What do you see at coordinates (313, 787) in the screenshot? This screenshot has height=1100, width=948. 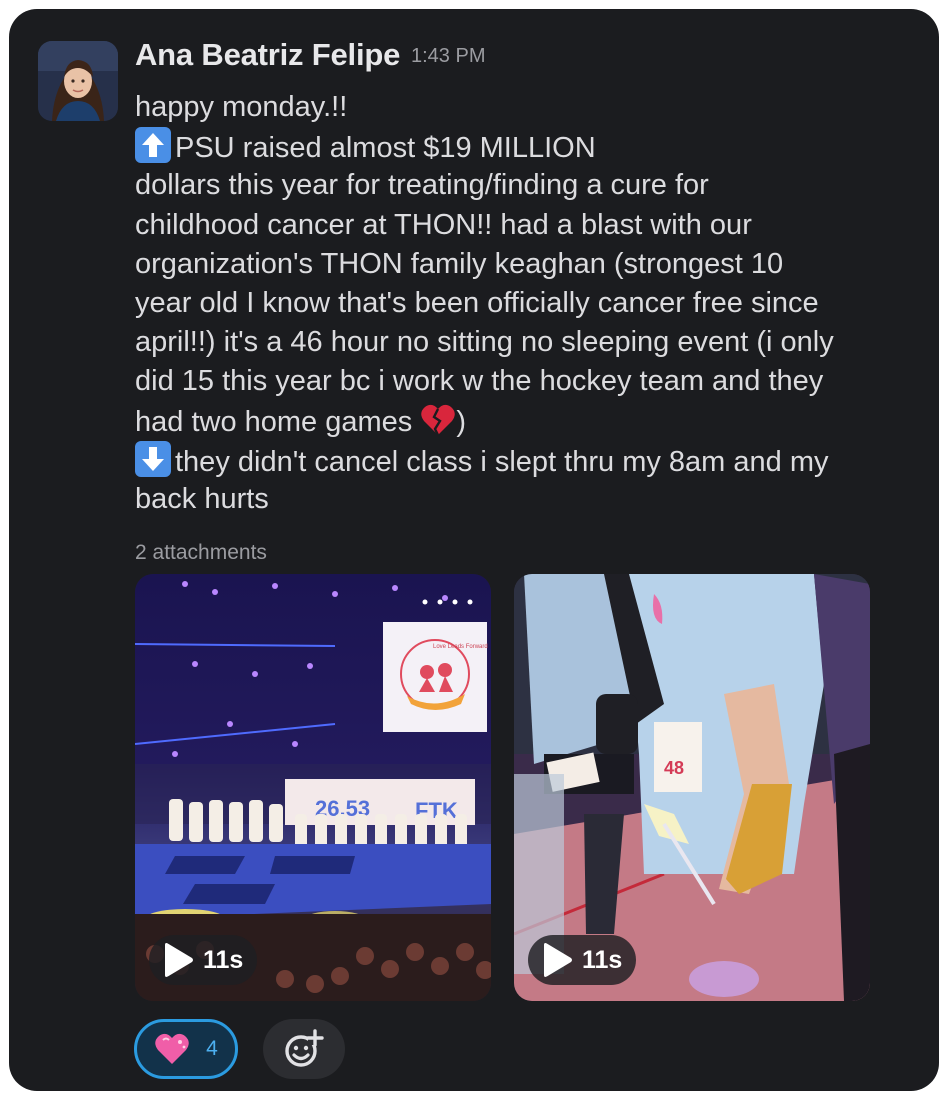 I see `video-attachment-1: Love Leads Forward 26,53 FTK 11s` at bounding box center [313, 787].